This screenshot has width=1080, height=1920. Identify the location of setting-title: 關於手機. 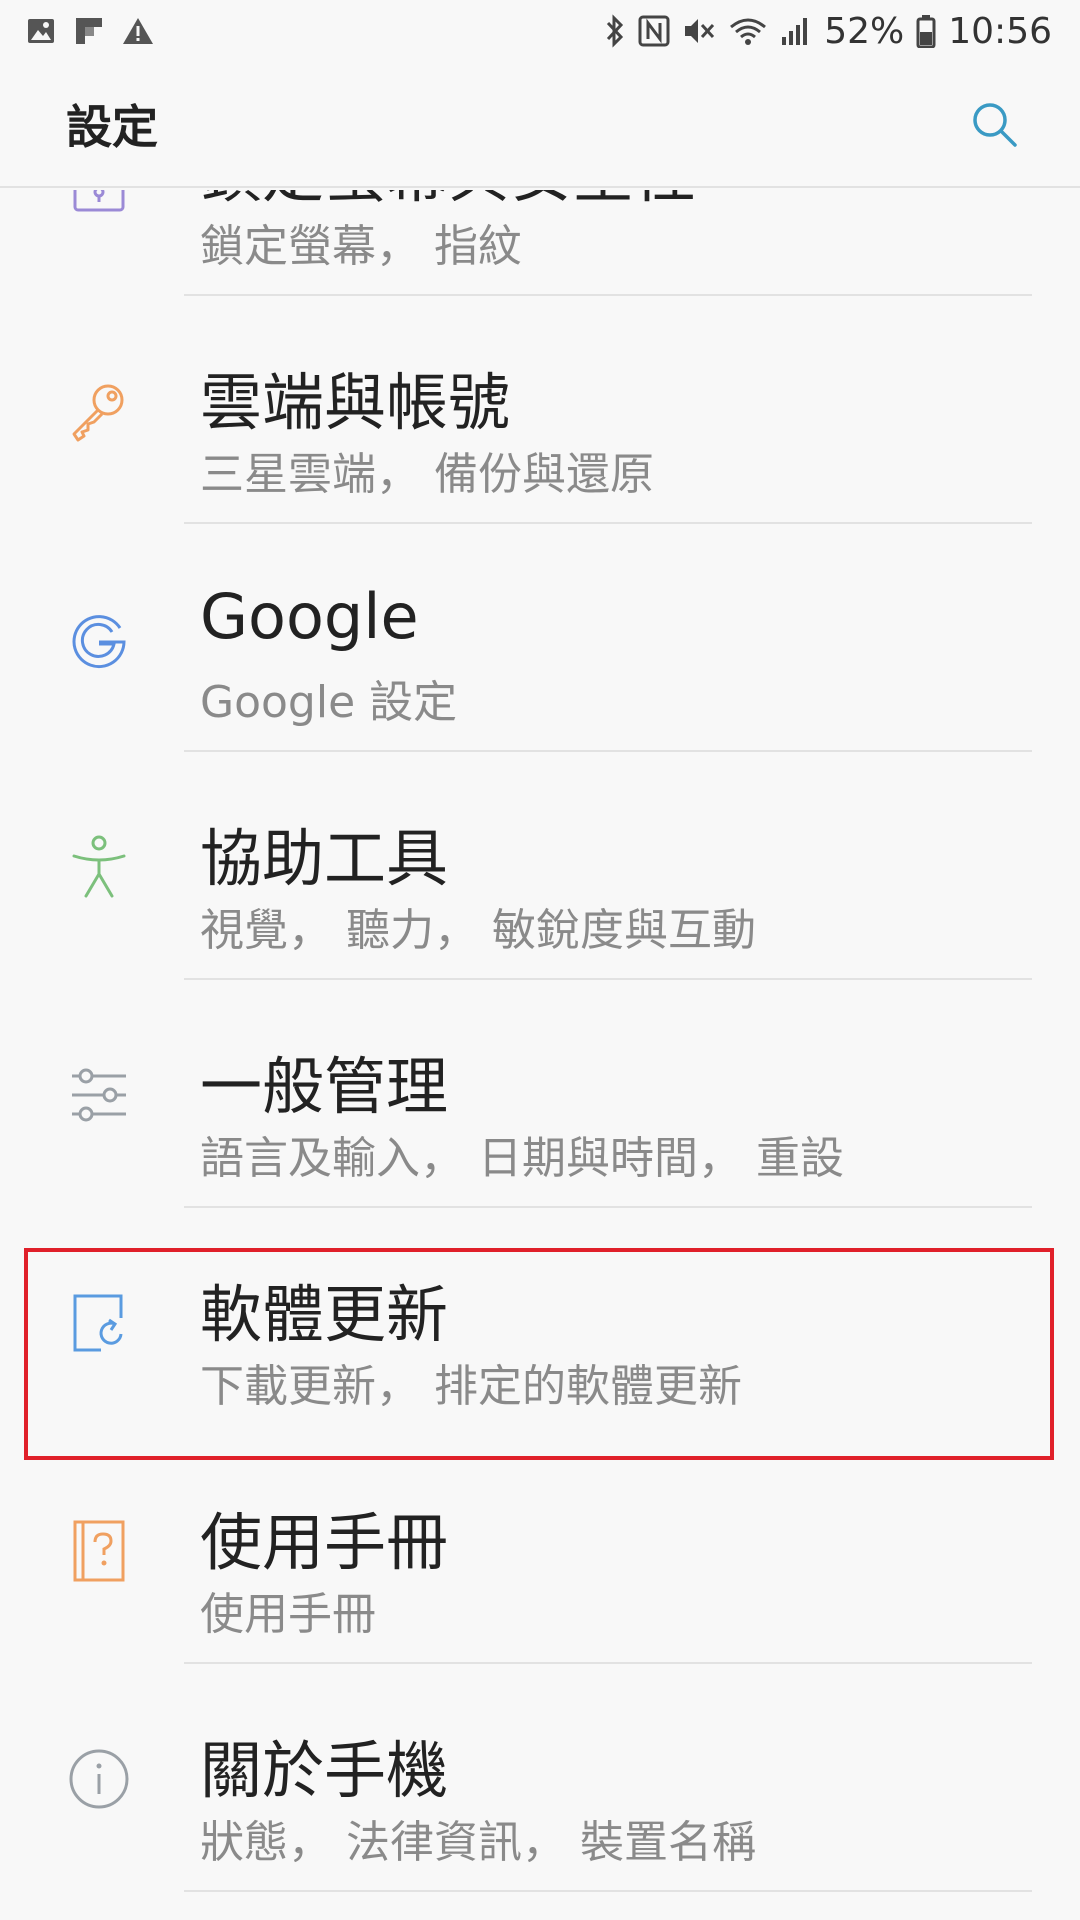
(324, 1770).